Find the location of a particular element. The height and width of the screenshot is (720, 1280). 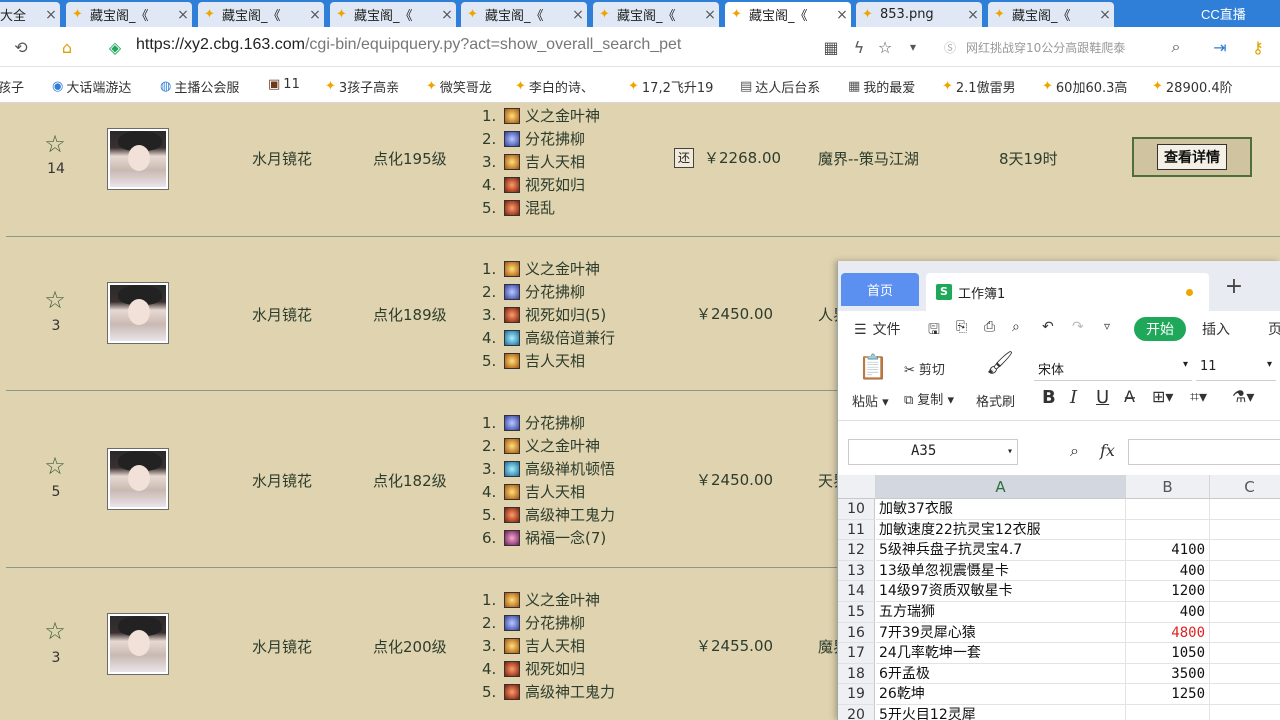

cell-b: 1250 is located at coordinates (1168, 694).